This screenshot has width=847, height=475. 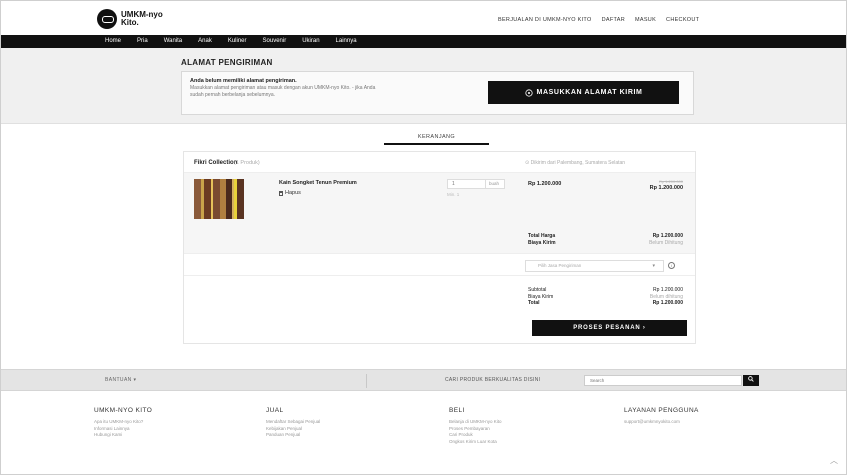 What do you see at coordinates (107, 19) in the screenshot?
I see `logo-icon` at bounding box center [107, 19].